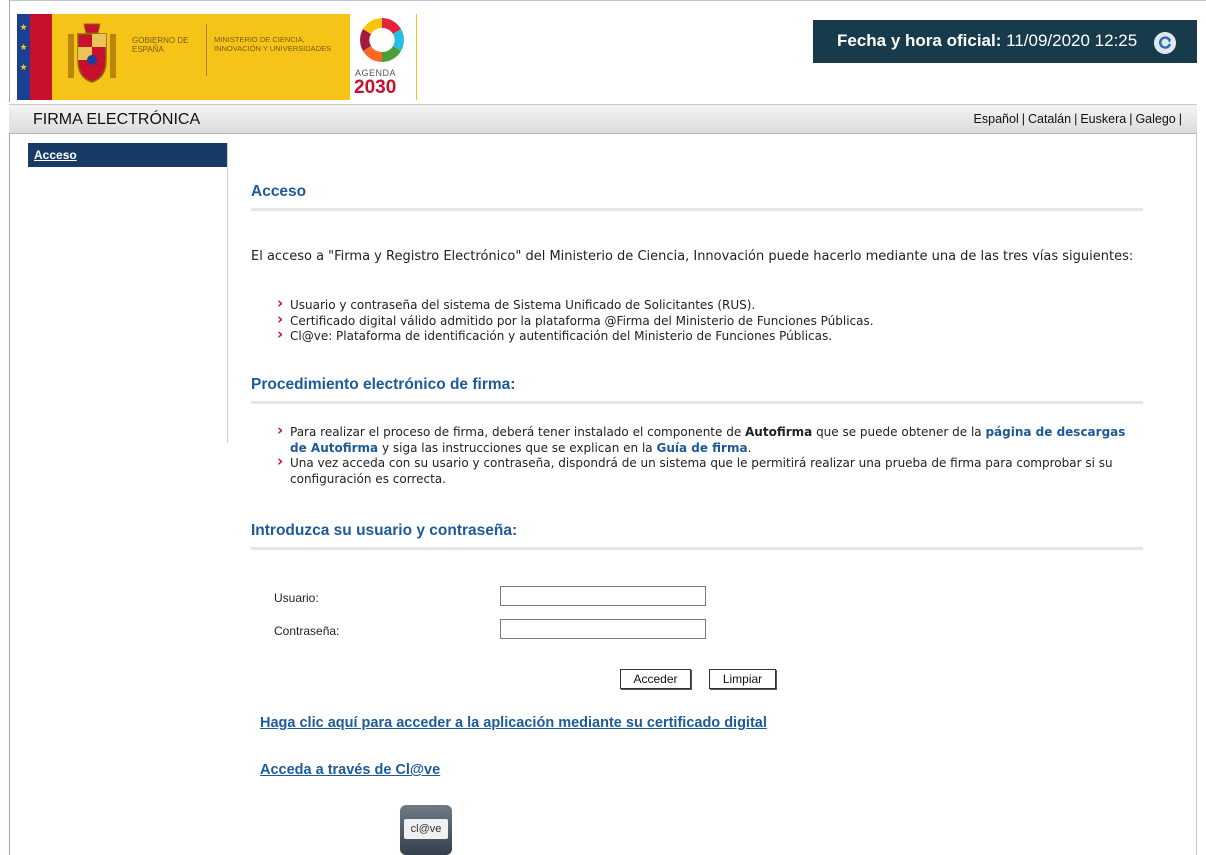 The height and width of the screenshot is (855, 1206). I want to click on clave-access-link: Acceda a través de Cl@ve, so click(350, 770).